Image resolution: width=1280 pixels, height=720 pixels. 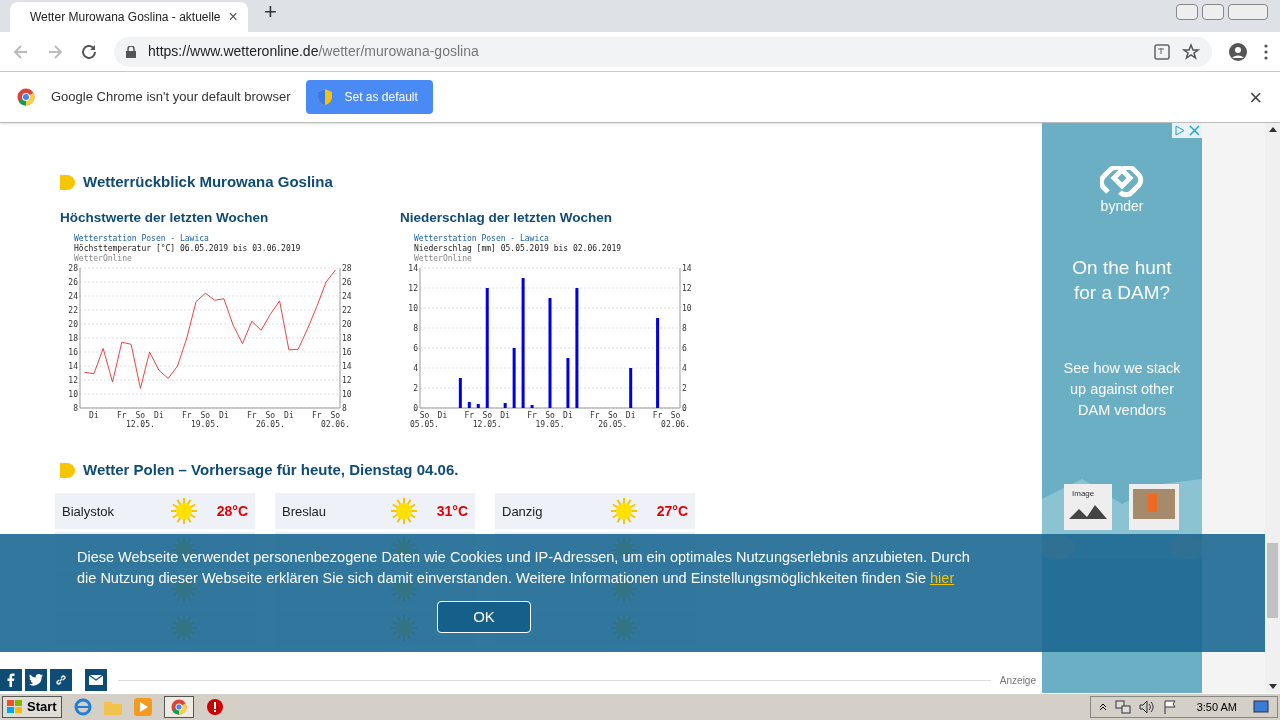 What do you see at coordinates (1238, 51) in the screenshot?
I see `account-icon` at bounding box center [1238, 51].